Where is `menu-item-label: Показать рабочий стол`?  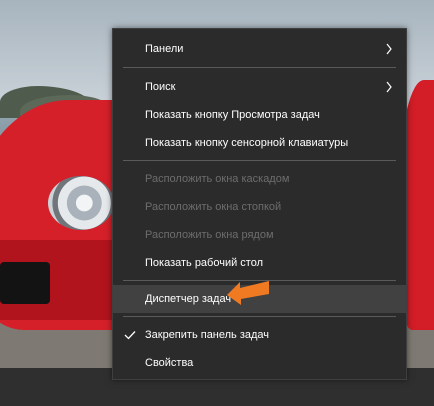
menu-item-label: Показать рабочий стол is located at coordinates (204, 263).